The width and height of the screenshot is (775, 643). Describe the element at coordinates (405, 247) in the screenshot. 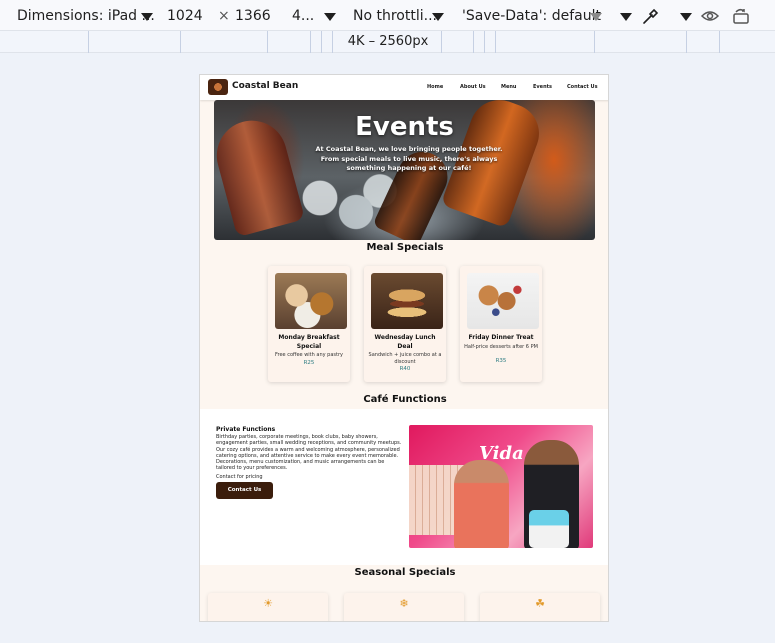

I see `meal-specials-heading: Meal Specials` at that location.